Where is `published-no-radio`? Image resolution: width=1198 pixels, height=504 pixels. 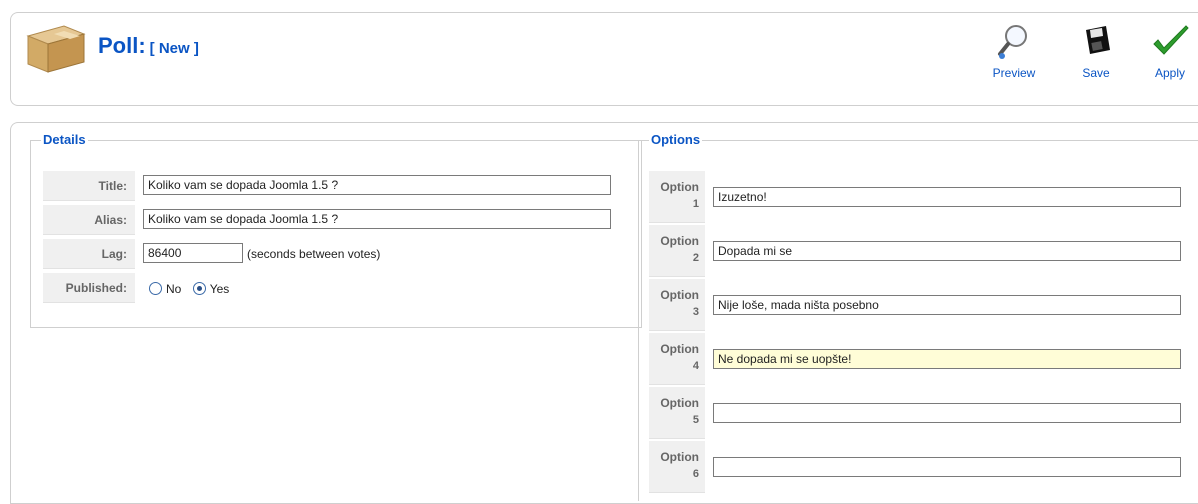
published-no-radio is located at coordinates (155, 289).